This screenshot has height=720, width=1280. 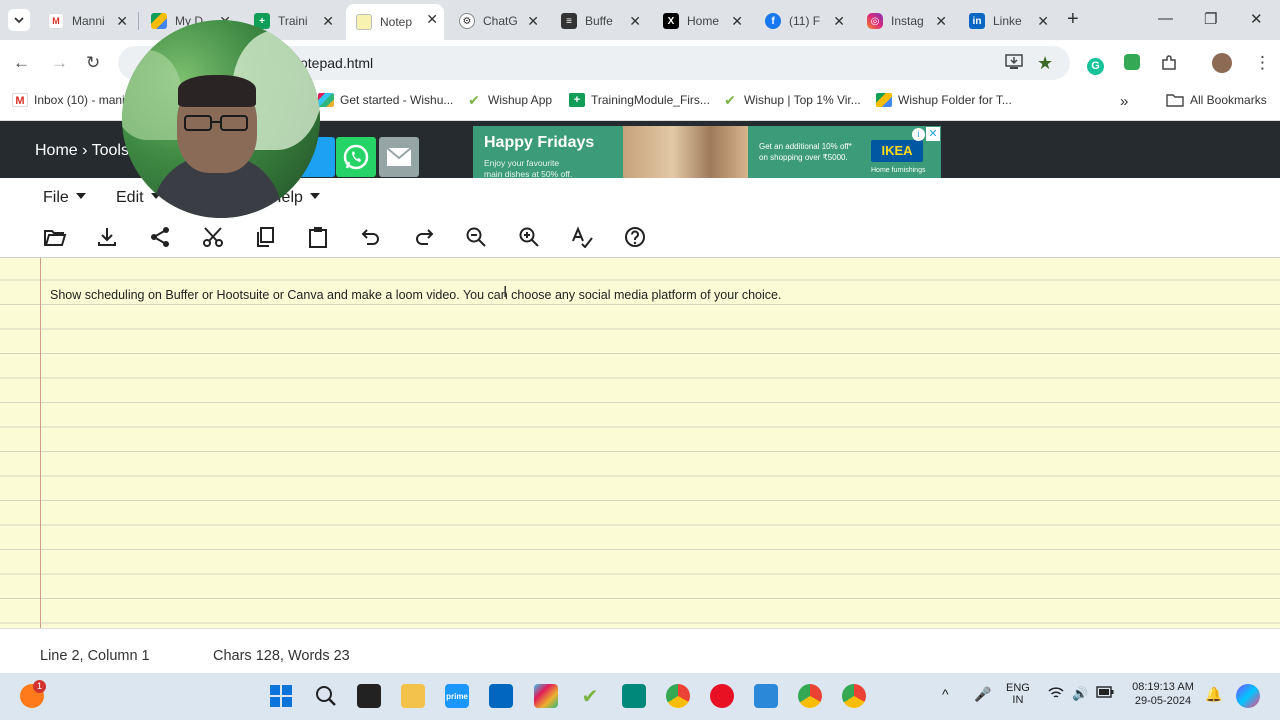 I want to click on extensions-puzzle-icon, so click(x=1169, y=65).